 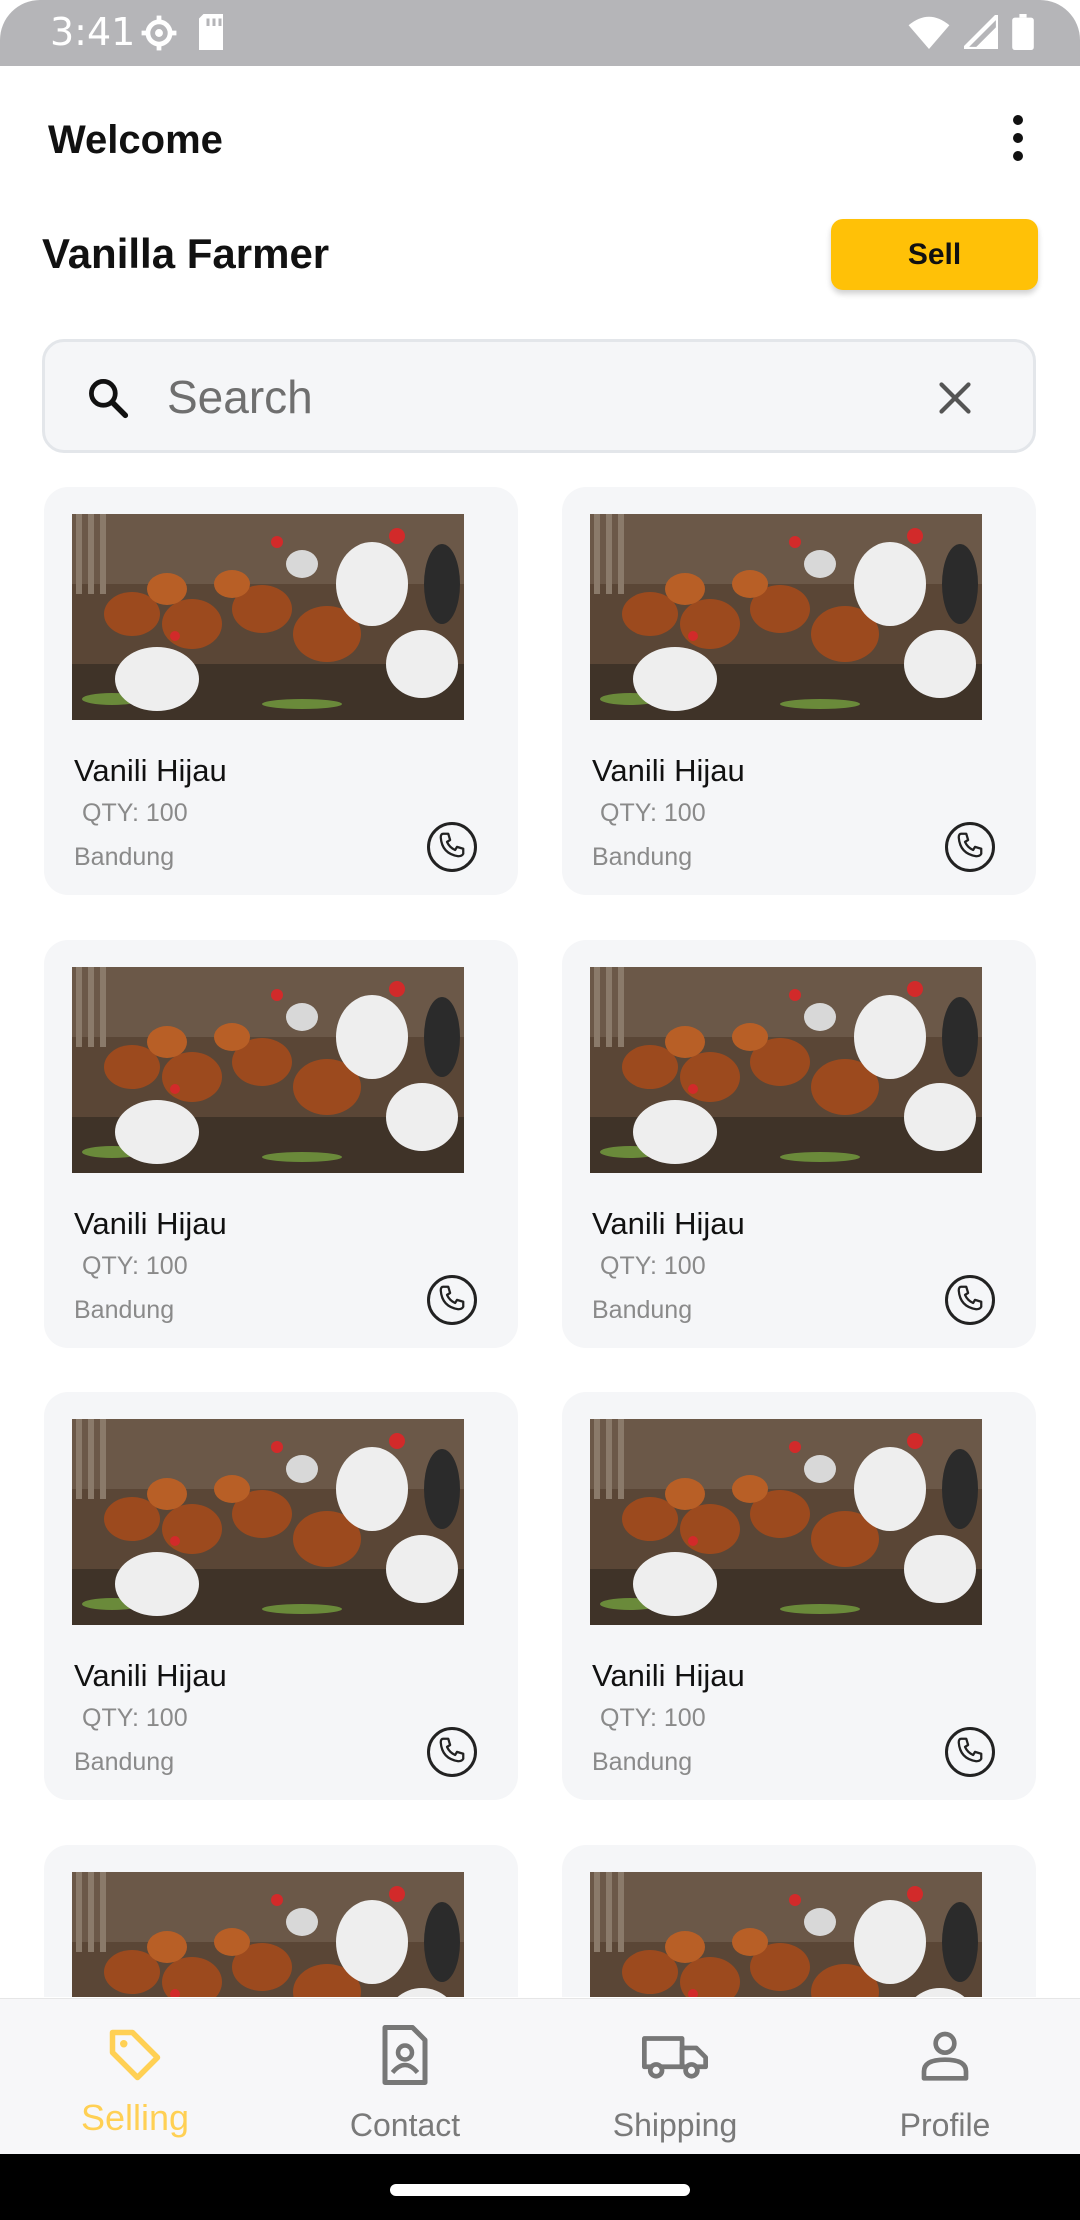 I want to click on signal-icon, so click(x=979, y=31).